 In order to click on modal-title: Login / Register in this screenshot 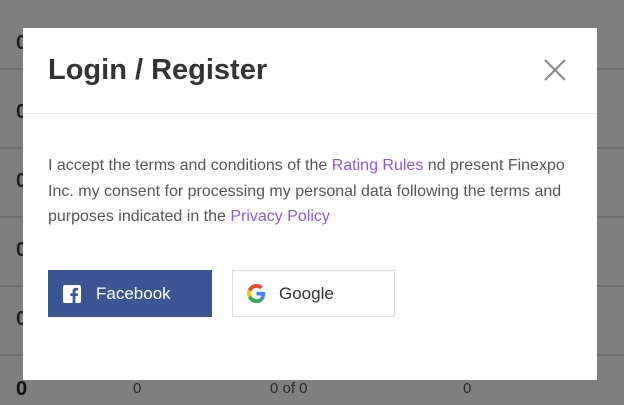, I will do `click(158, 70)`.